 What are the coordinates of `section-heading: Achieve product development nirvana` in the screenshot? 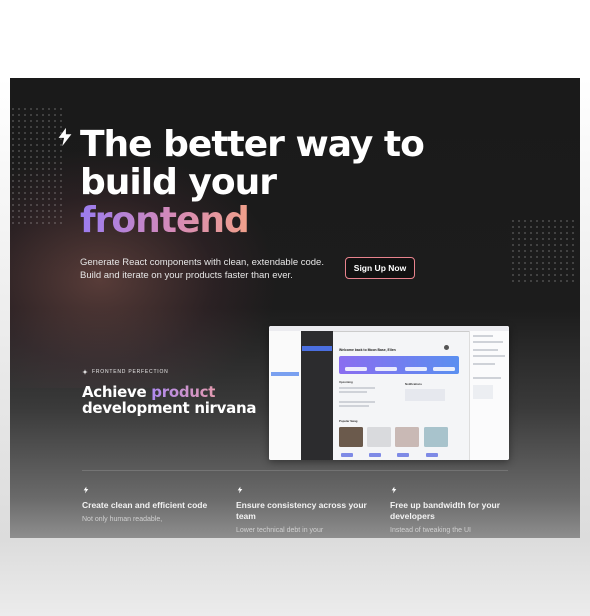 It's located at (169, 400).